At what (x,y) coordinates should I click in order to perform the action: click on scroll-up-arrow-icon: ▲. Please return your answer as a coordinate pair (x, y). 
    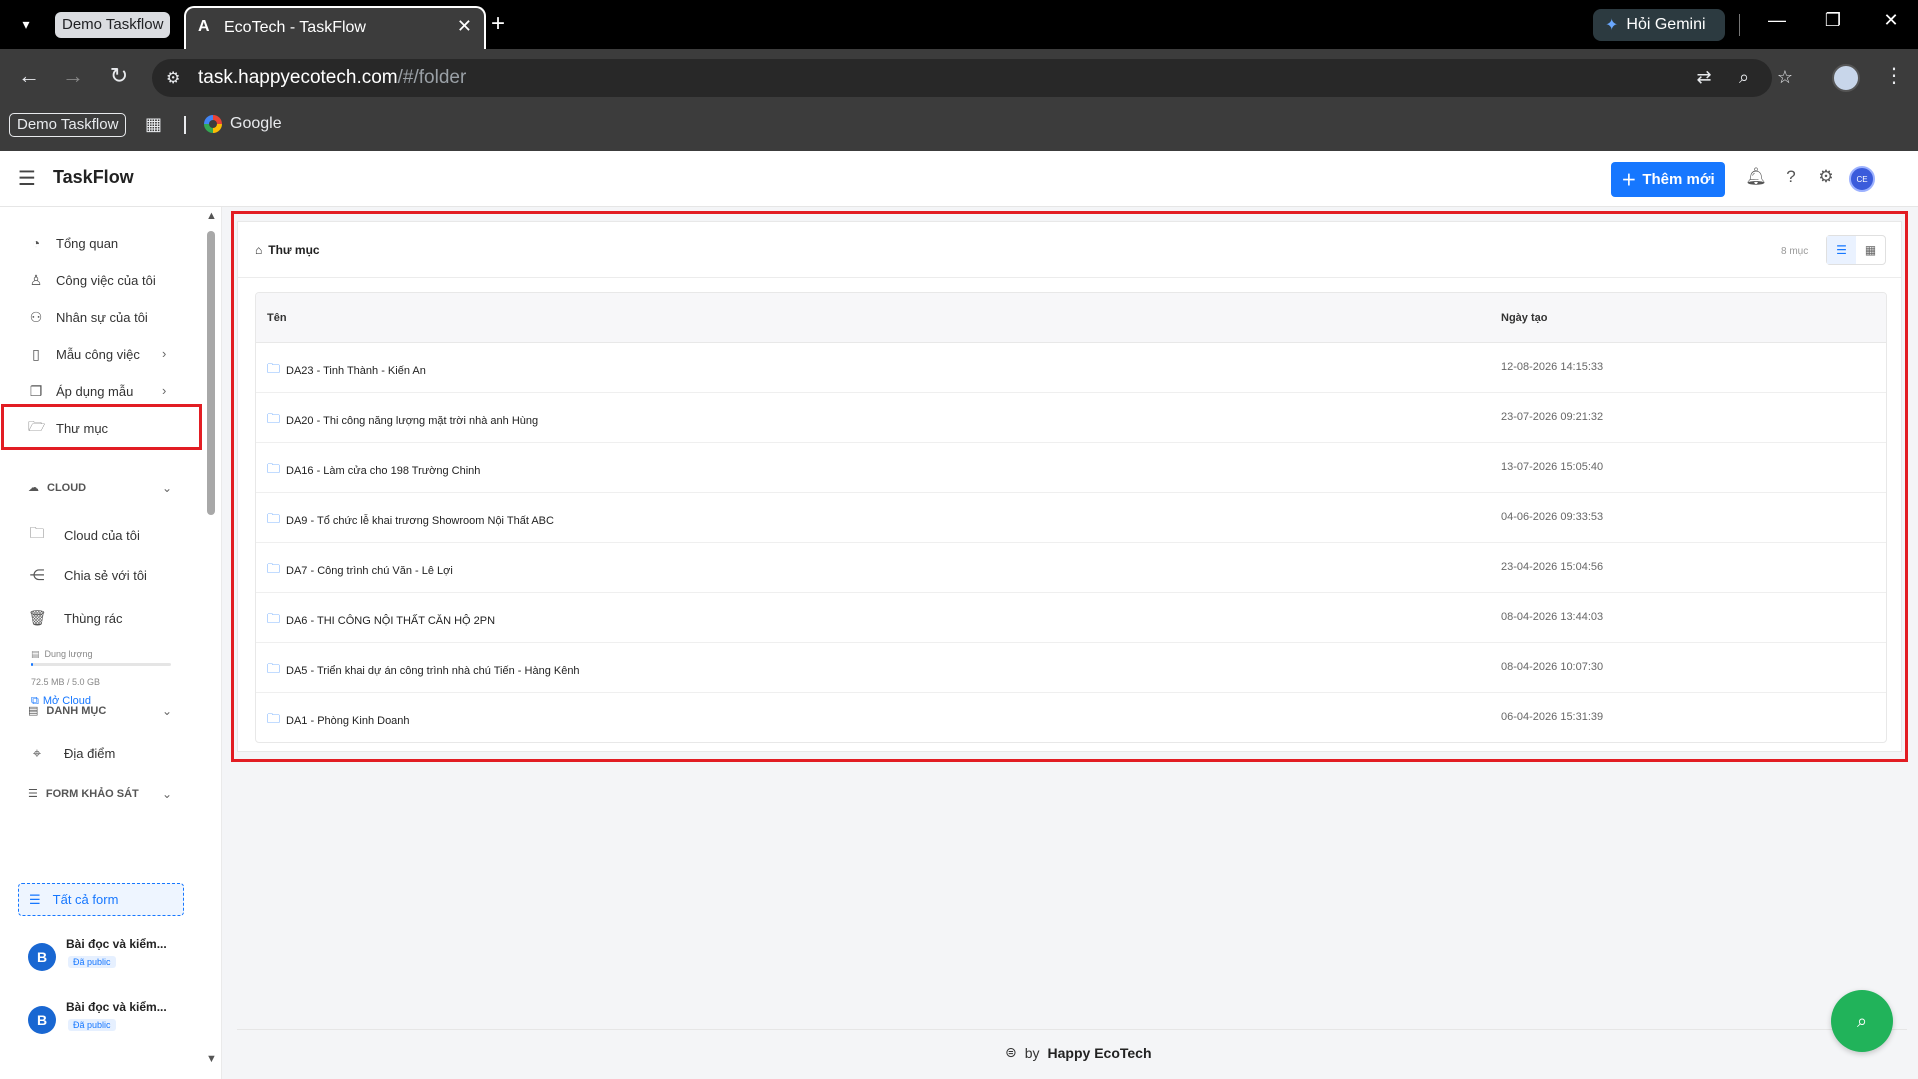
    Looking at the image, I should click on (211, 216).